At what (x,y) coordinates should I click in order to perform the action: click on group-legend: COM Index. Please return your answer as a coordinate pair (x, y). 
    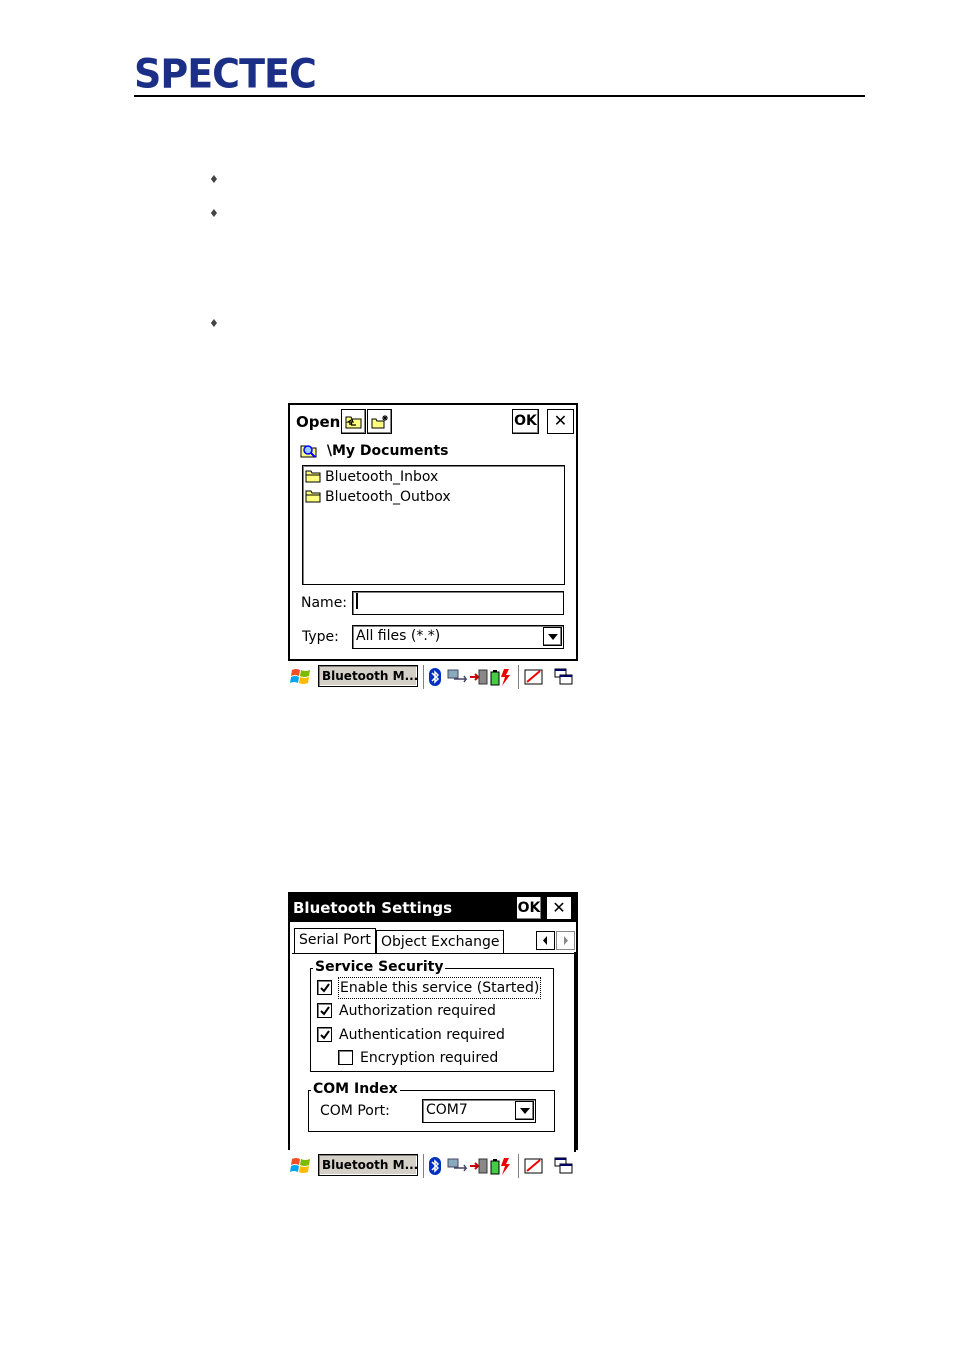
    Looking at the image, I should click on (355, 1089).